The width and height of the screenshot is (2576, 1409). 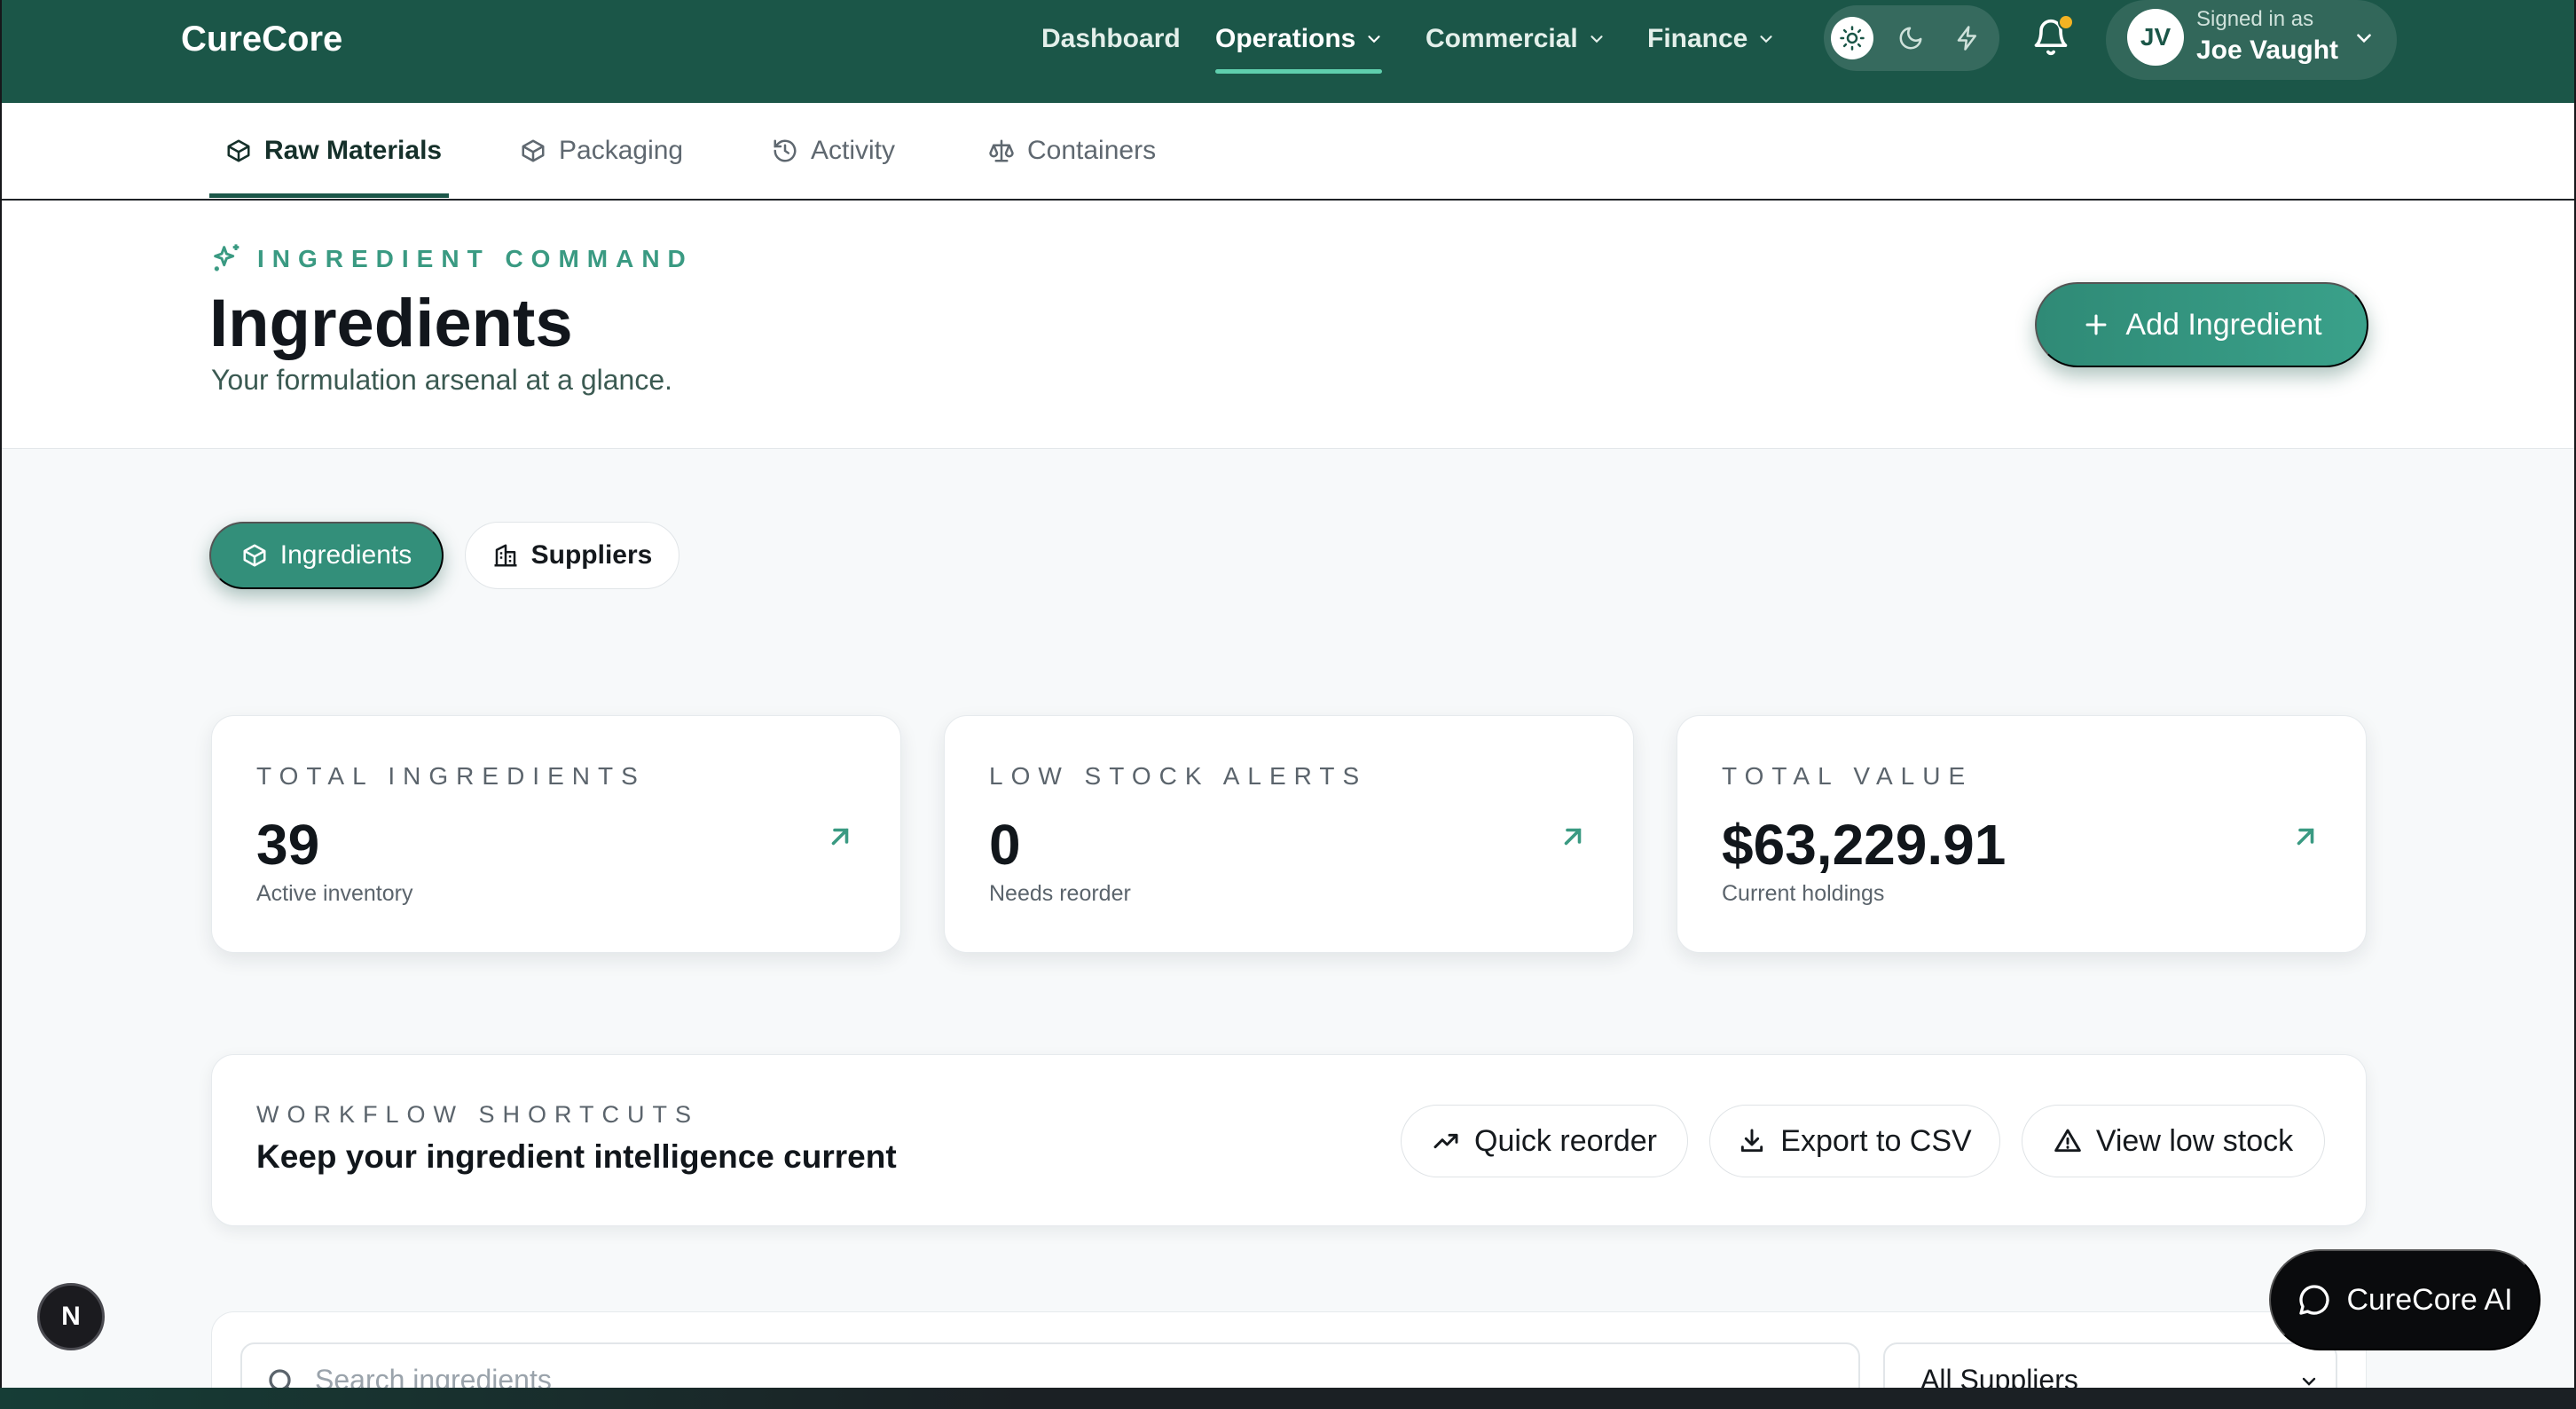 I want to click on tab-label: Raw Materials, so click(x=353, y=150).